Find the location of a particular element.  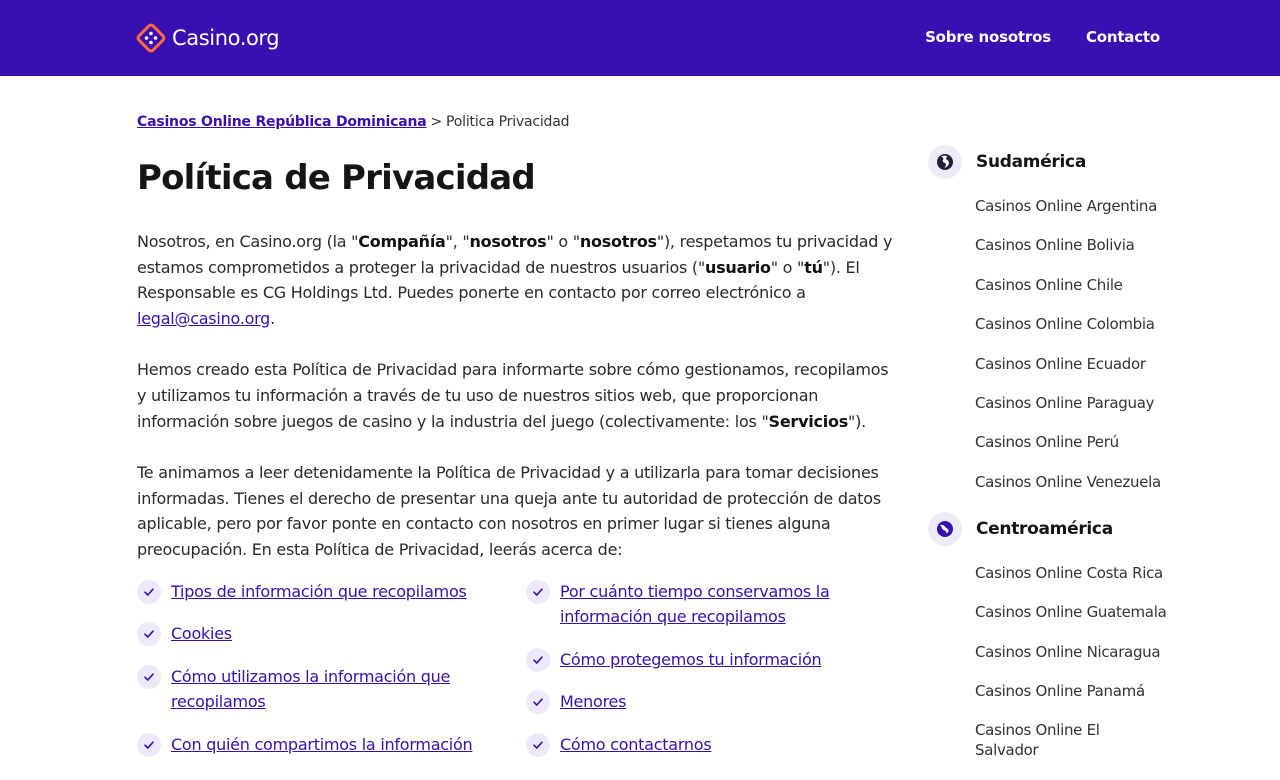

toc-item: Cookies is located at coordinates (331, 634).